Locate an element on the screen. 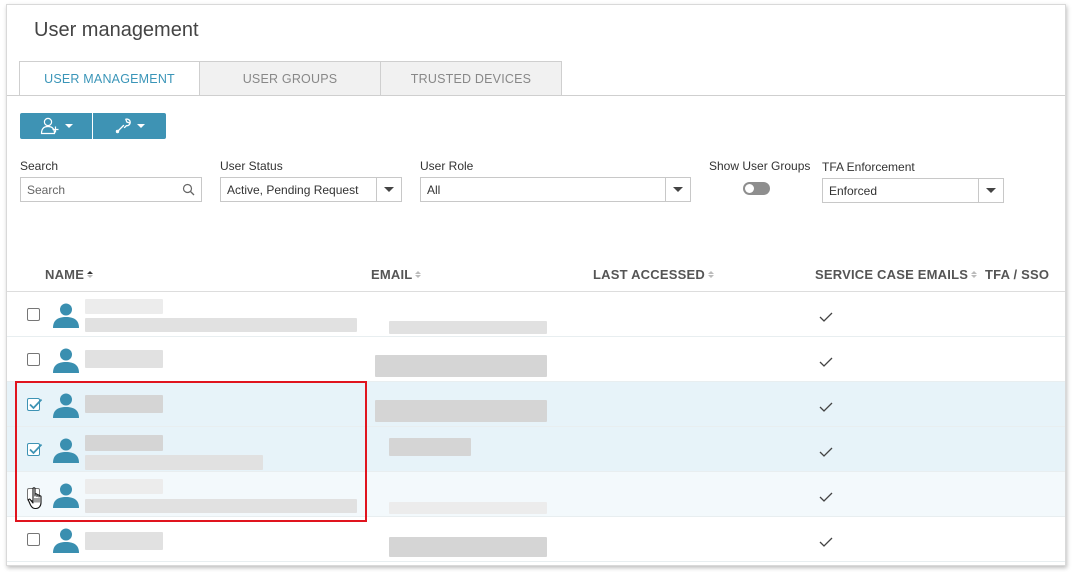 This screenshot has width=1073, height=572. show-user-groups-label: Show User Groups is located at coordinates (760, 166).